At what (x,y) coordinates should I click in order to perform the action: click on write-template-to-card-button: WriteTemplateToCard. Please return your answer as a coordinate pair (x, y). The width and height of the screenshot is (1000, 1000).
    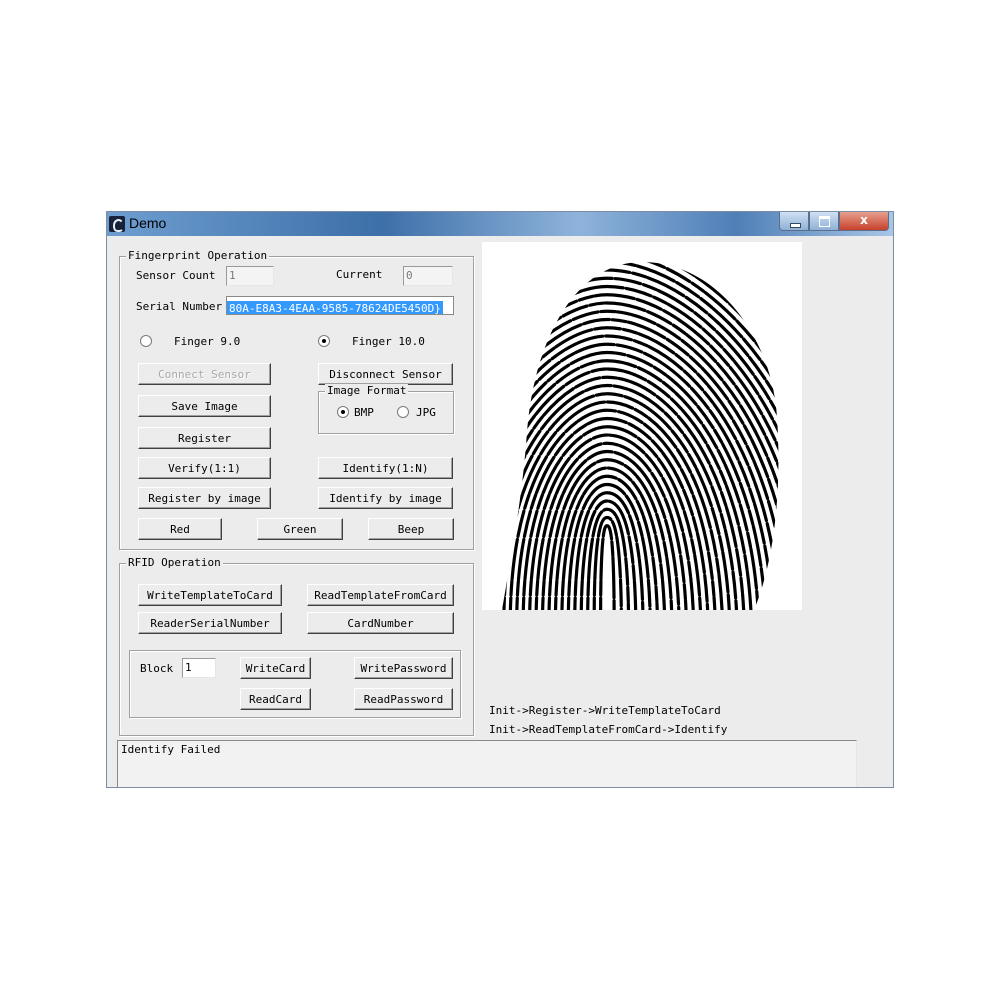
    Looking at the image, I should click on (210, 595).